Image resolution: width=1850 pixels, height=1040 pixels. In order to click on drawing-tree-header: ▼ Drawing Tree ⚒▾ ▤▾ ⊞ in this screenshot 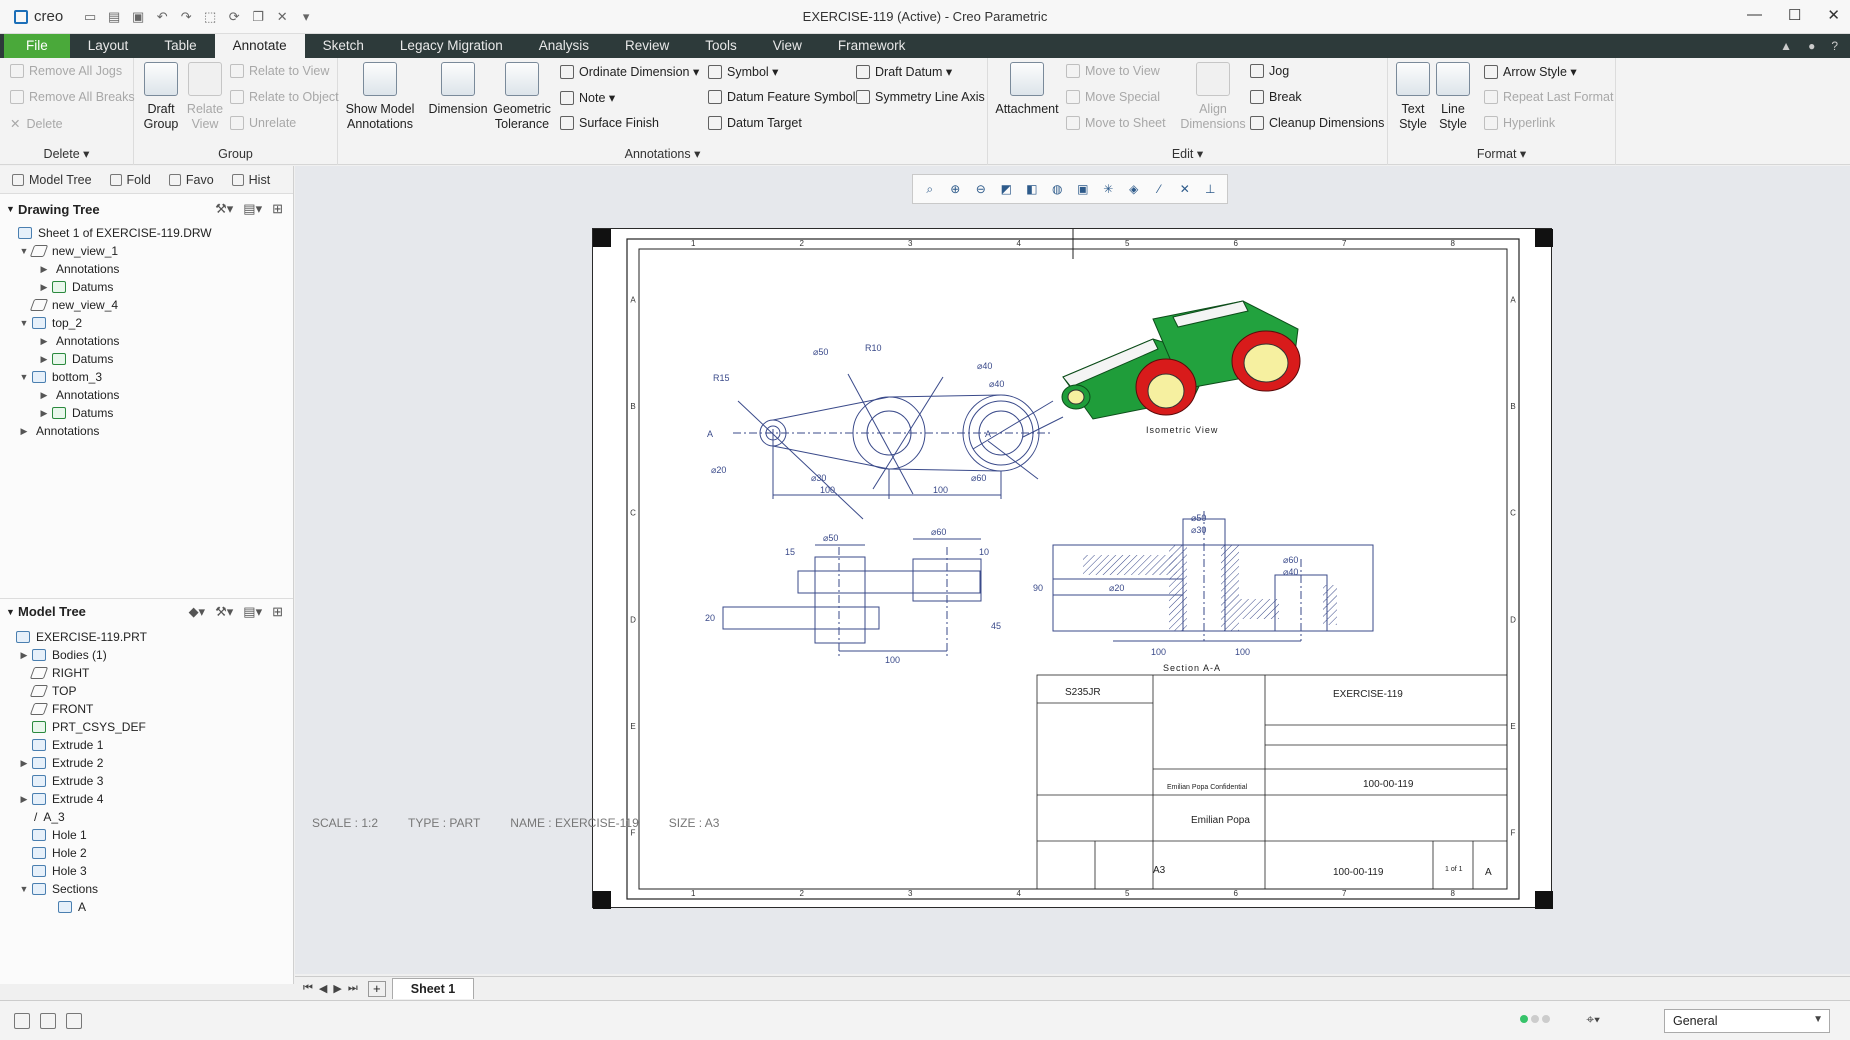, I will do `click(146, 209)`.